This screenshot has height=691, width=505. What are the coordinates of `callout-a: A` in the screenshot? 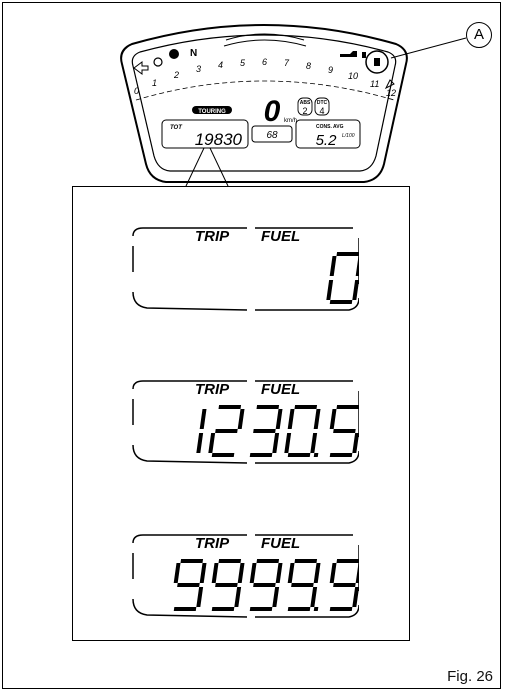 It's located at (479, 35).